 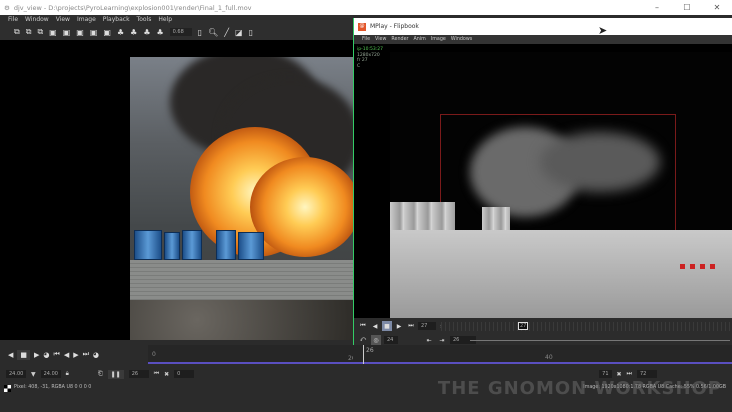 I want to click on mplay-title-bar: @ MPlay - Flipbook ➤, so click(x=543, y=27).